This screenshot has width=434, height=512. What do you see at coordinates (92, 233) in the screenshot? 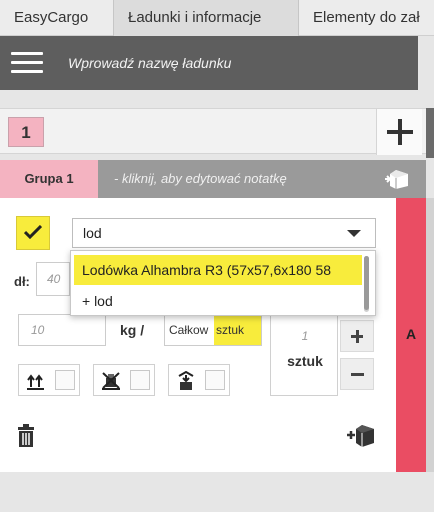
I see `item-name-value: lod` at bounding box center [92, 233].